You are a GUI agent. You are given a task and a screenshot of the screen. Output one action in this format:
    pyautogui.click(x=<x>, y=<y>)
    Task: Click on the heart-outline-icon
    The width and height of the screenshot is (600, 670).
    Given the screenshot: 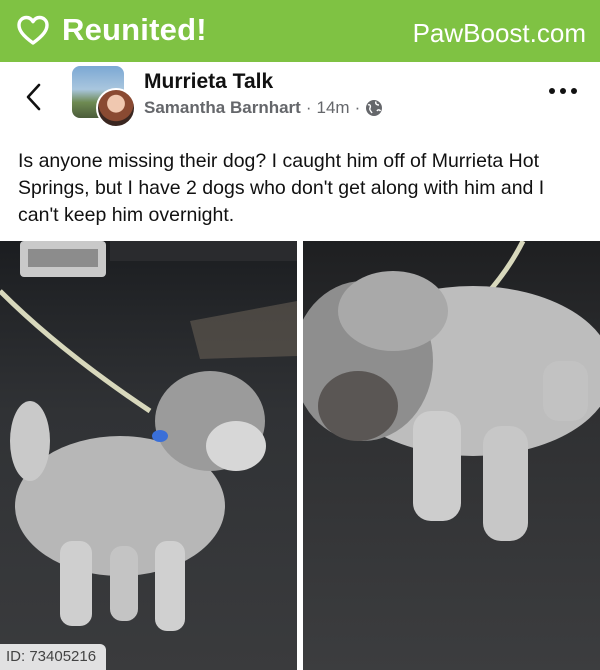 What is the action you would take?
    pyautogui.click(x=33, y=30)
    